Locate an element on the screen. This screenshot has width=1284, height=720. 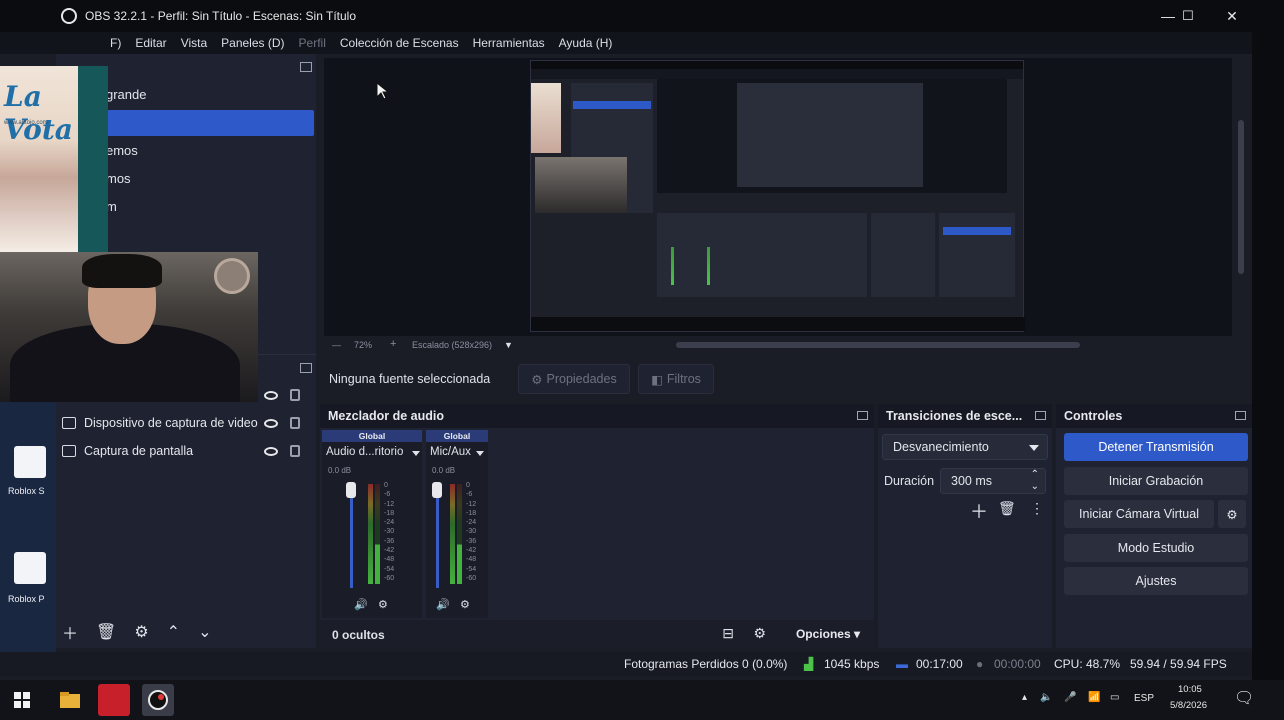
options-button: Opciones ▾ is located at coordinates (828, 634).